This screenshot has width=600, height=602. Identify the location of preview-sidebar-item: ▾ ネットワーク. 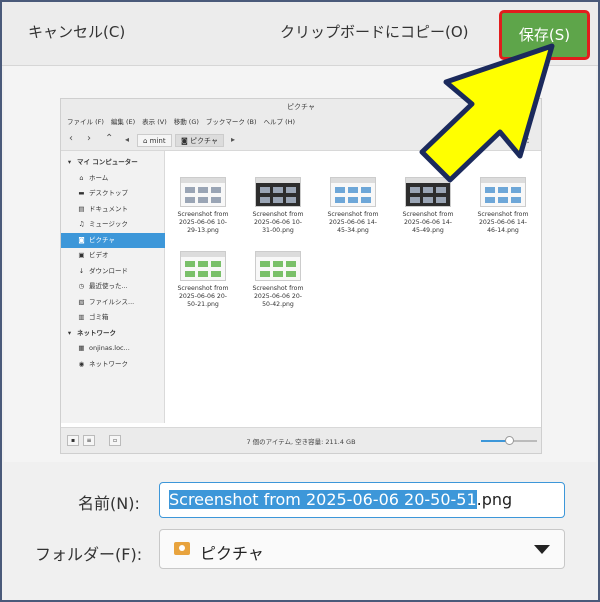
(113, 333).